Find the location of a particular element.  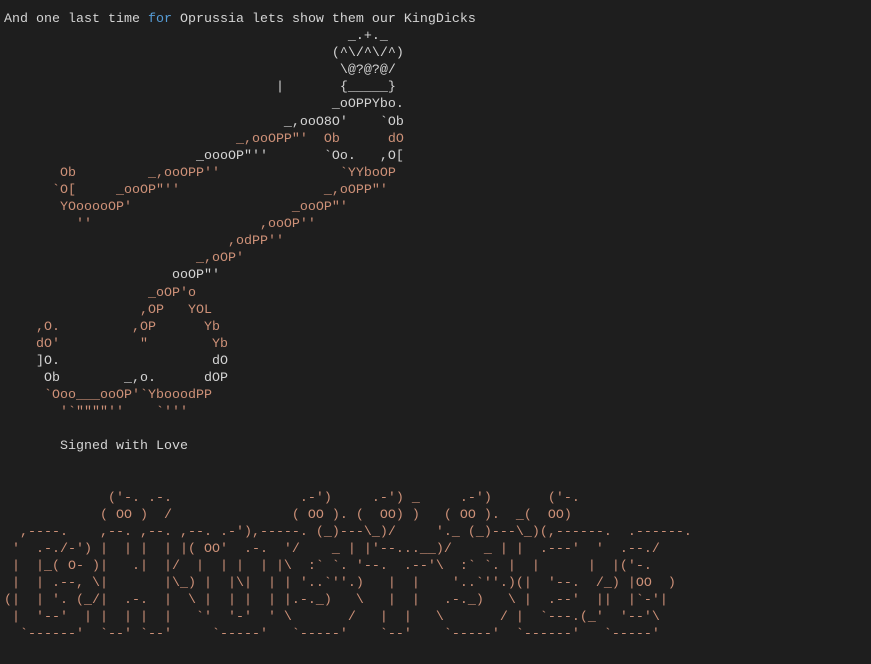

art-line: YOooooOP' _ooOP"' is located at coordinates (176, 208).